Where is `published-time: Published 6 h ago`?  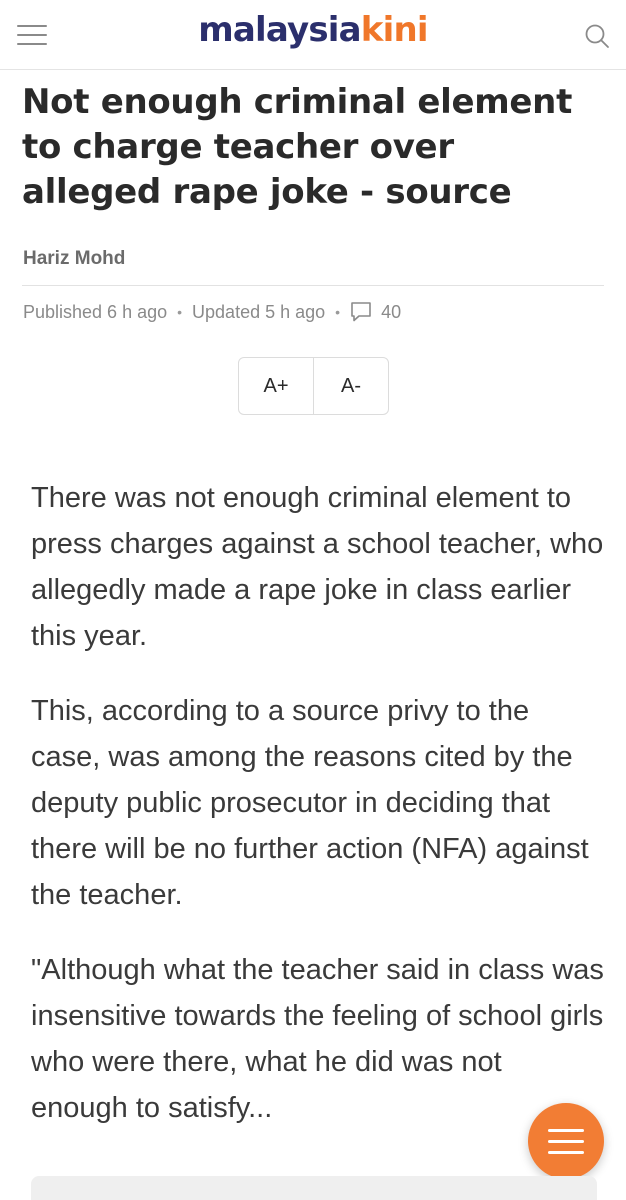
published-time: Published 6 h ago is located at coordinates (95, 311).